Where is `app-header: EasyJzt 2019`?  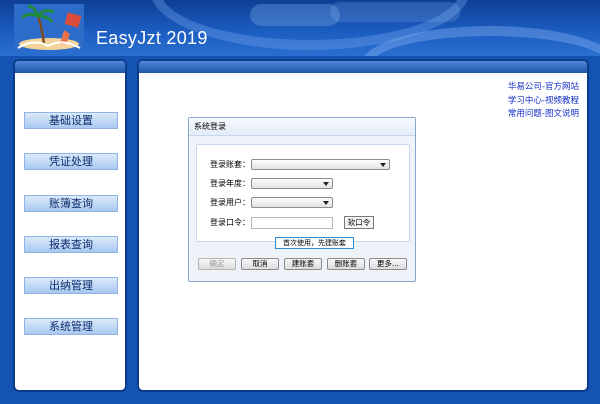
app-header: EasyJzt 2019 is located at coordinates (300, 28).